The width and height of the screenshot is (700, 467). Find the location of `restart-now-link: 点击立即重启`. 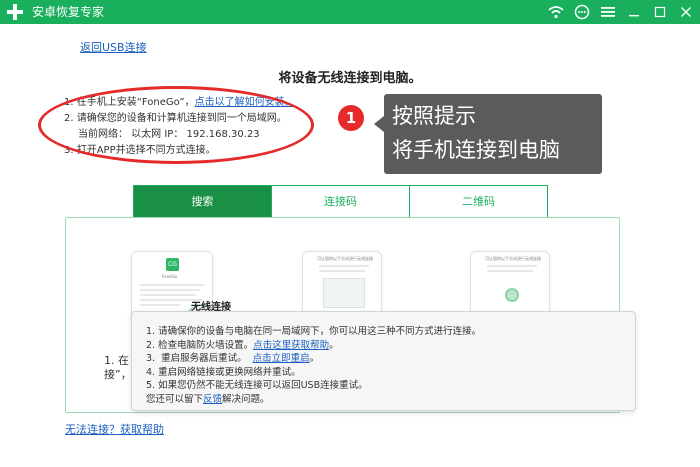

restart-now-link: 点击立即重启 is located at coordinates (281, 358).